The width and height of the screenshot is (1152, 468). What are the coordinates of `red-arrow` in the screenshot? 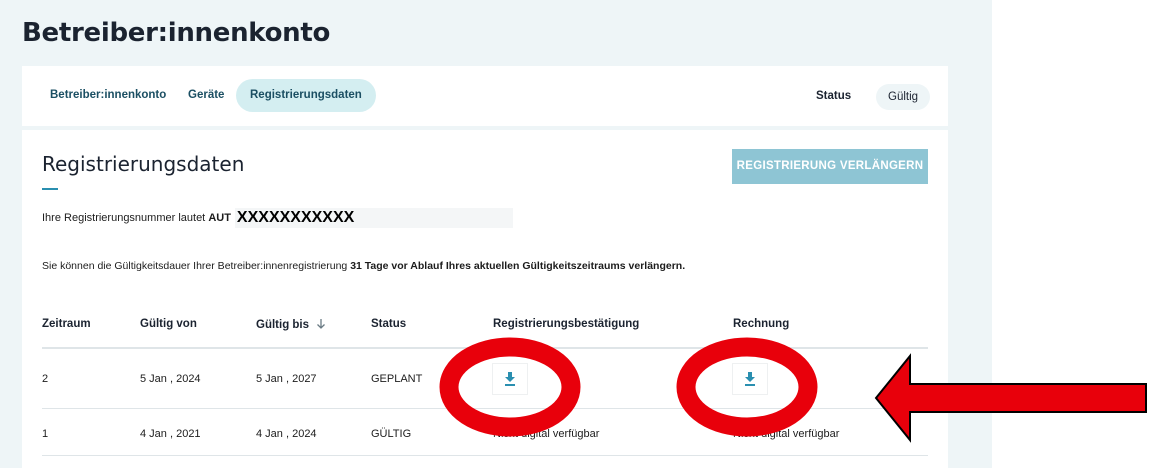 It's located at (1010, 398).